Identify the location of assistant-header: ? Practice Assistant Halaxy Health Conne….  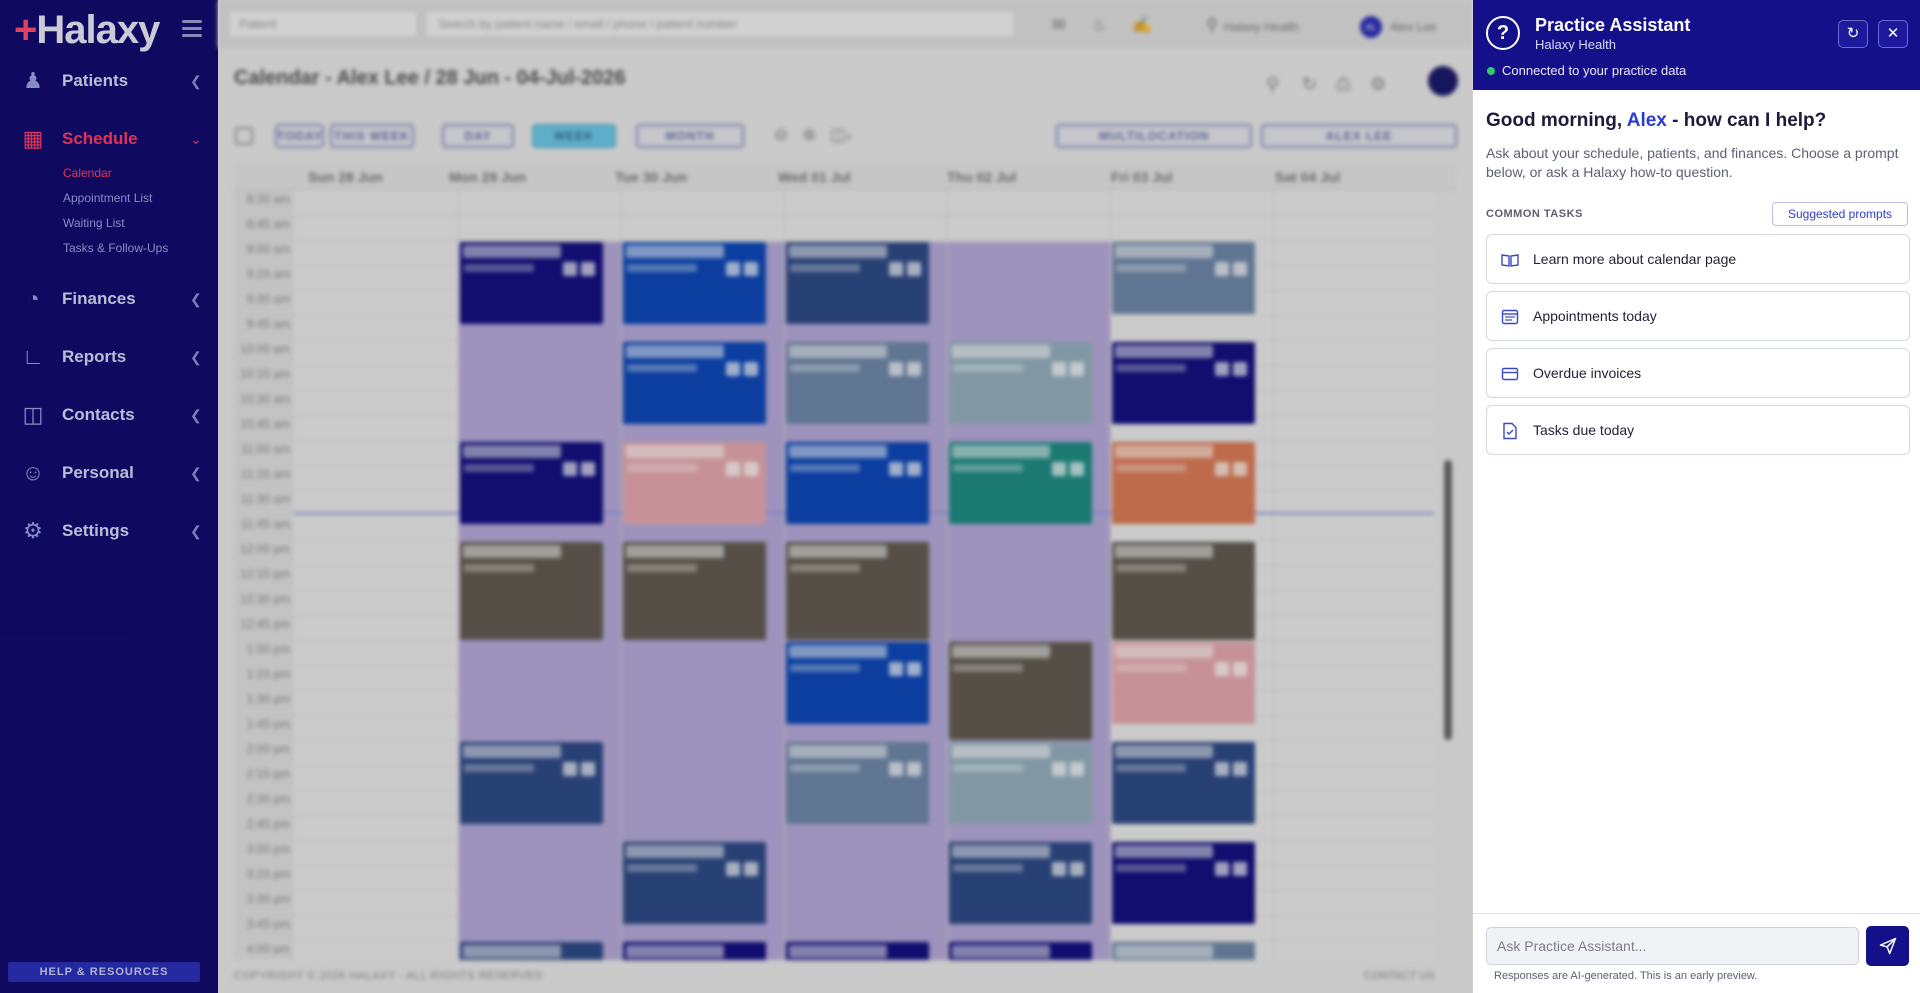
(1696, 45).